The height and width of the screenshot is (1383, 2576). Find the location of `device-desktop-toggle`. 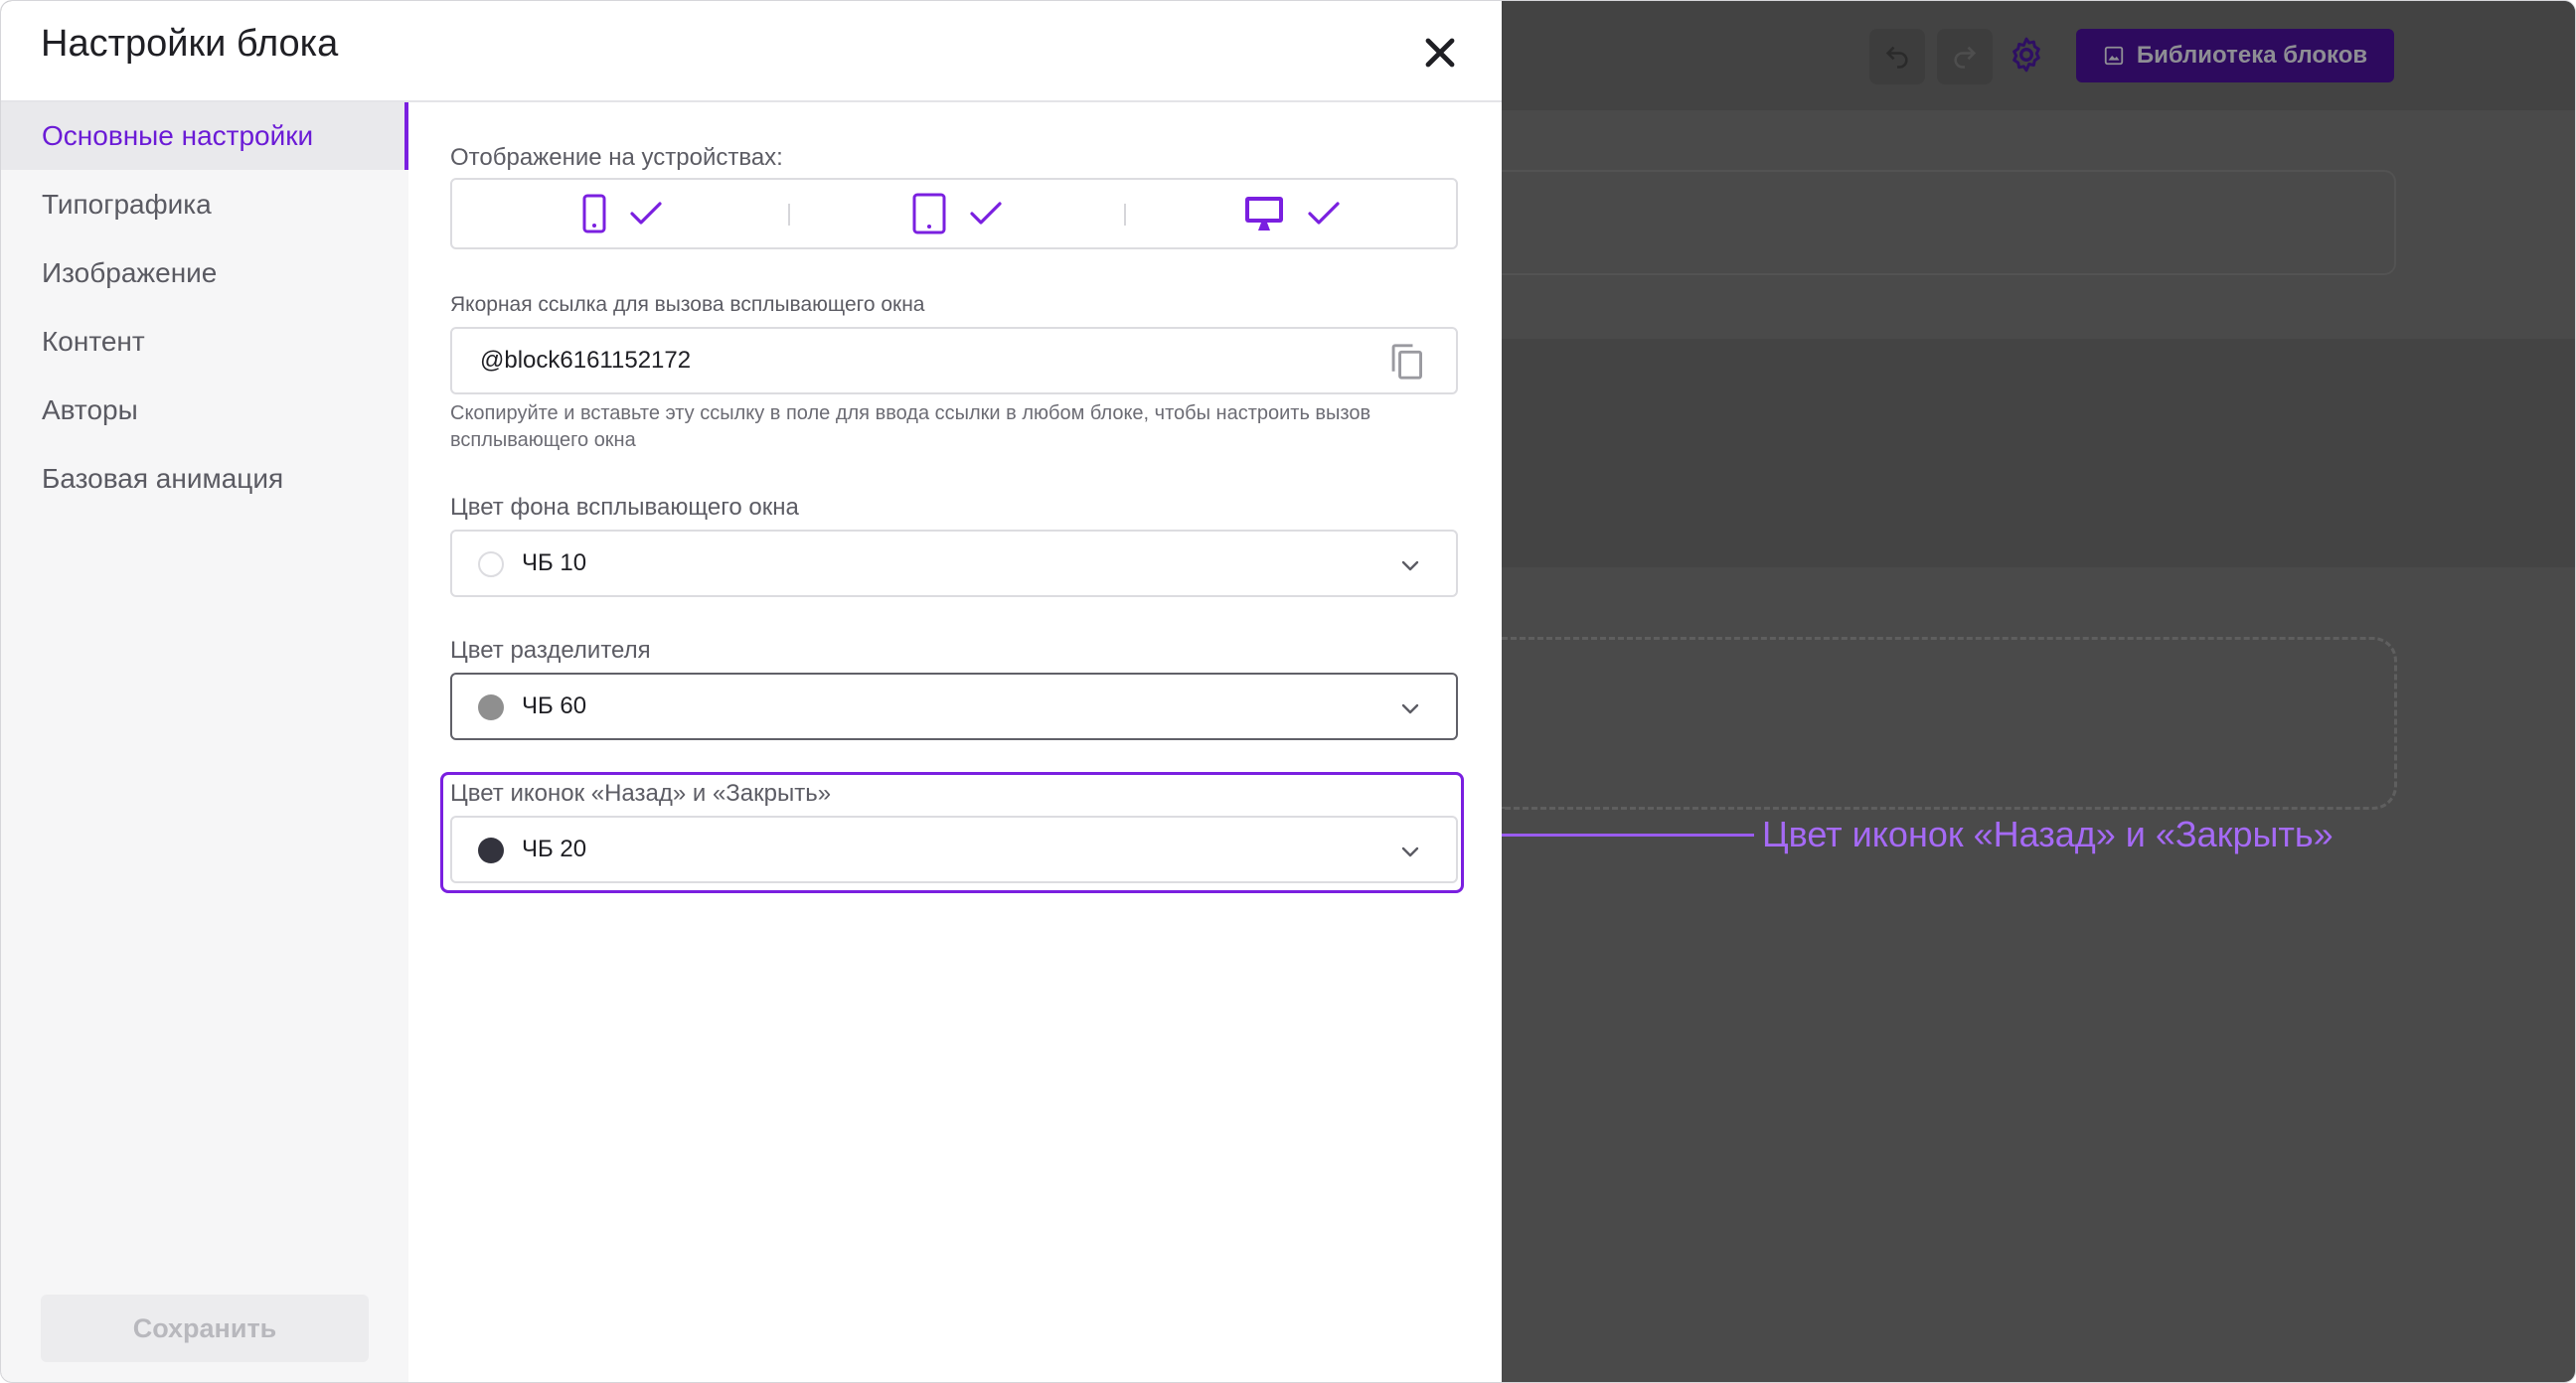

device-desktop-toggle is located at coordinates (1292, 213).